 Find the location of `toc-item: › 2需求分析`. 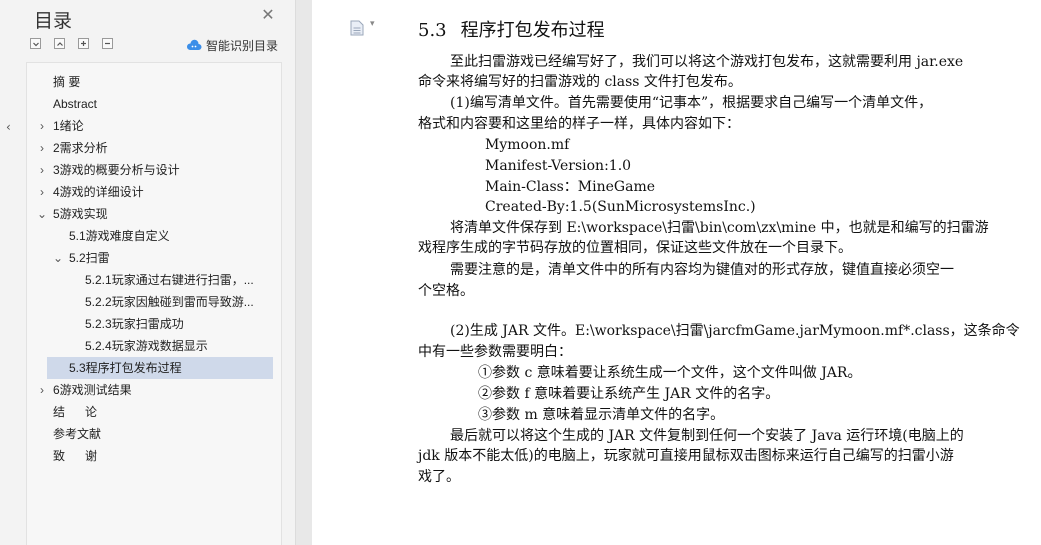

toc-item: › 2需求分析 is located at coordinates (154, 148).